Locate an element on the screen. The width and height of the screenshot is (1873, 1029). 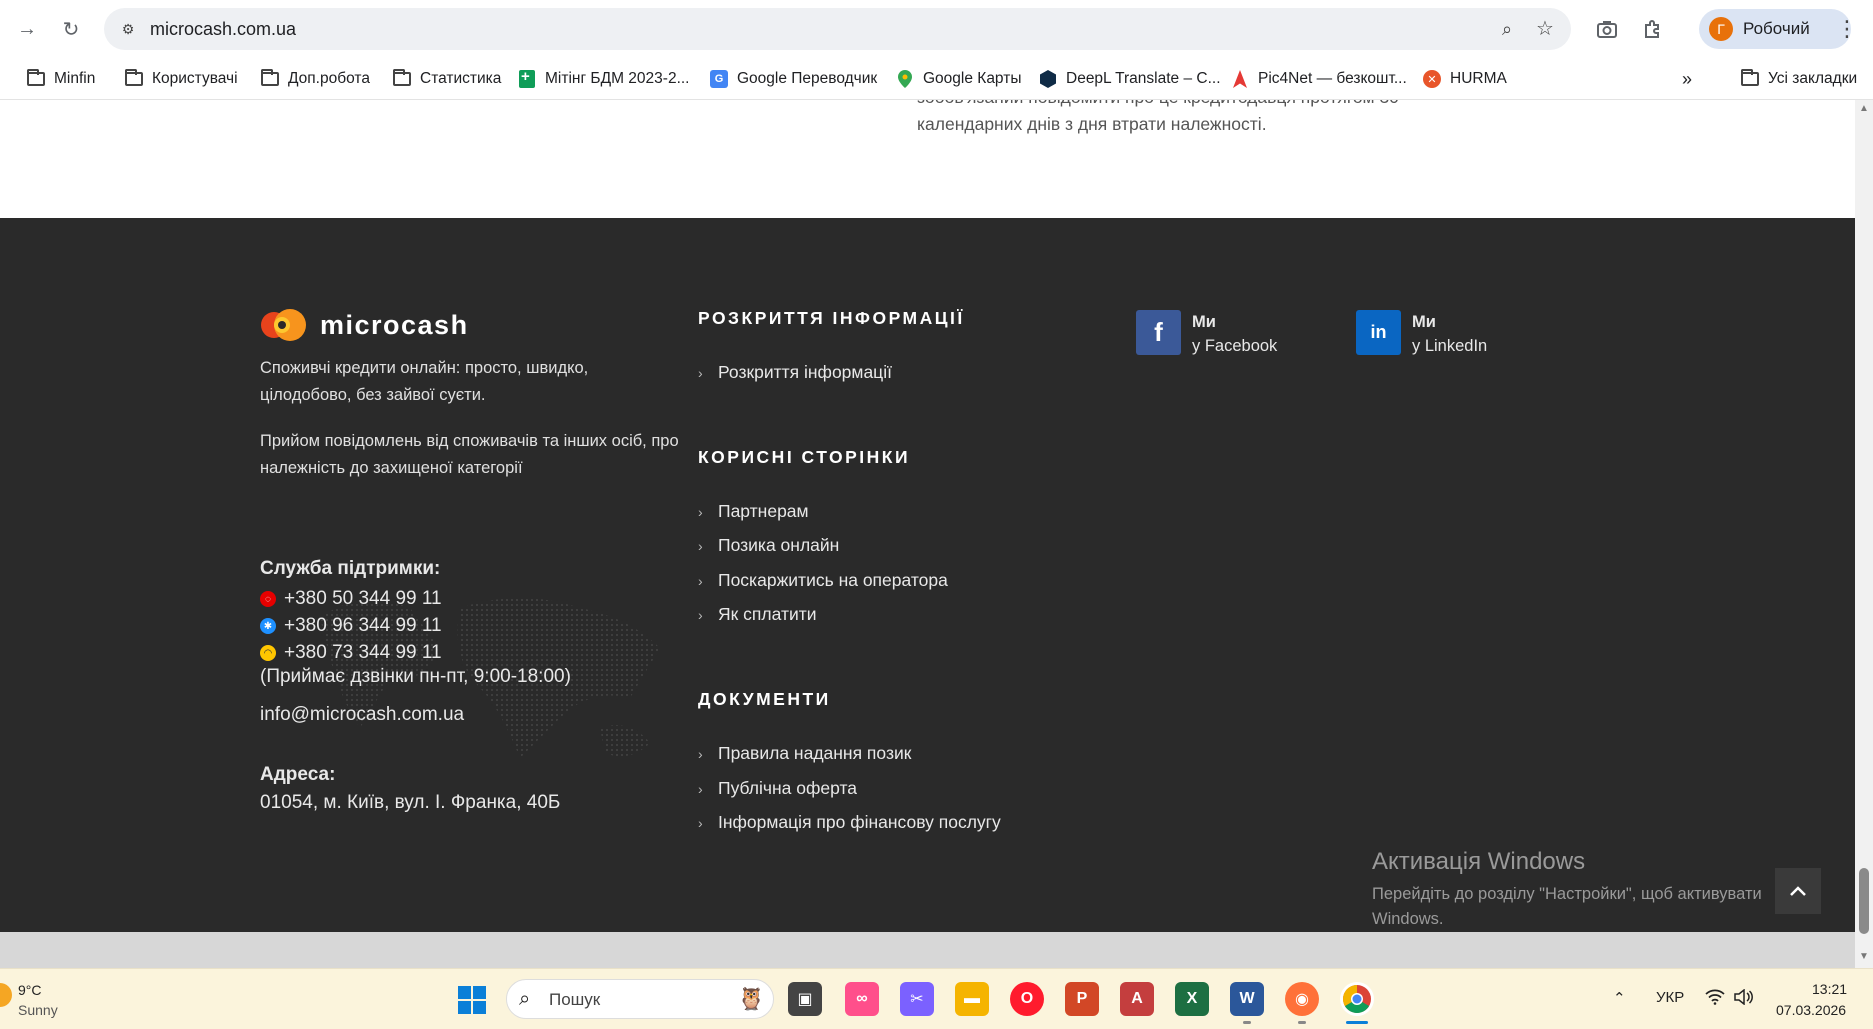
clock-date: 07.03.2026 is located at coordinates (1811, 1010).